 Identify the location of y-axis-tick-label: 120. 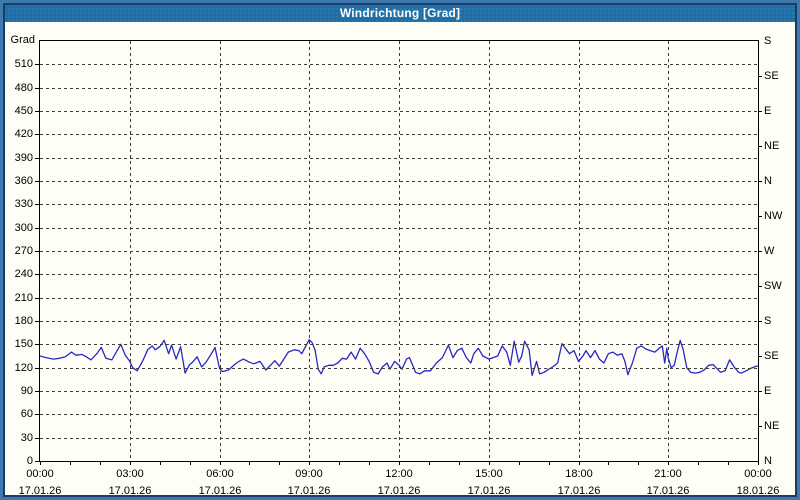
(23, 368).